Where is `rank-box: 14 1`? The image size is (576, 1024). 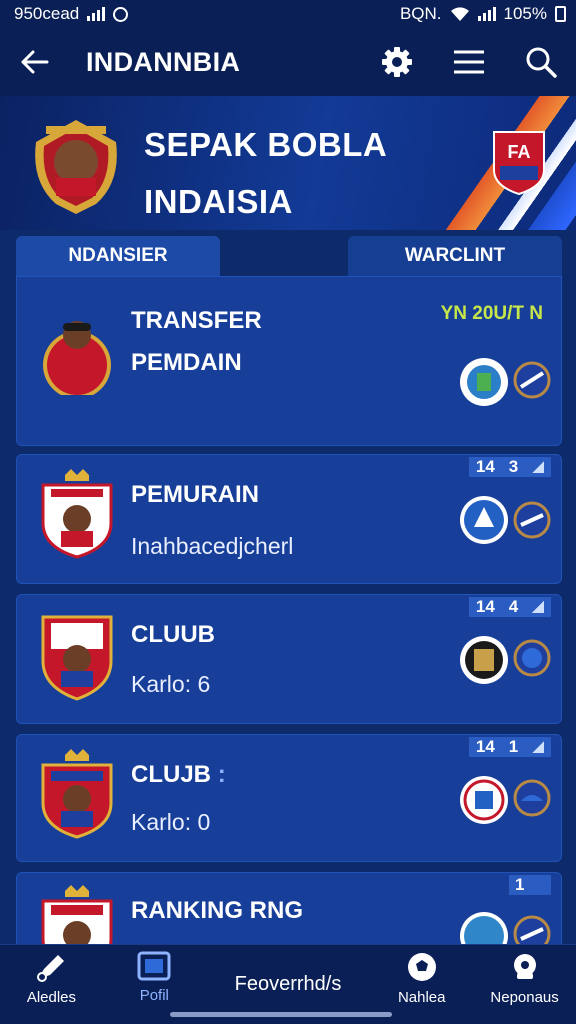
rank-box: 14 1 is located at coordinates (510, 747).